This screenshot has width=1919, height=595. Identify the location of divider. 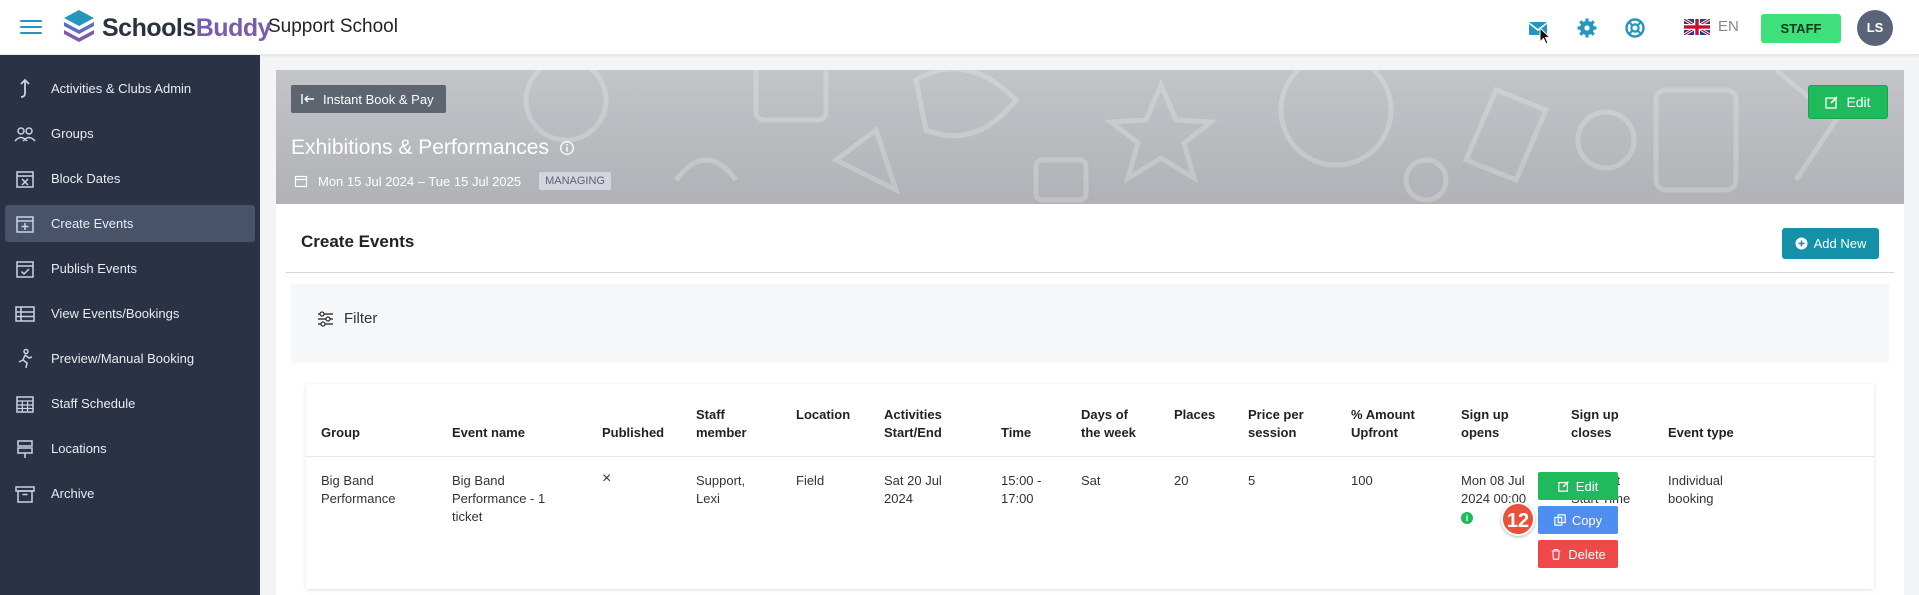
(1090, 272).